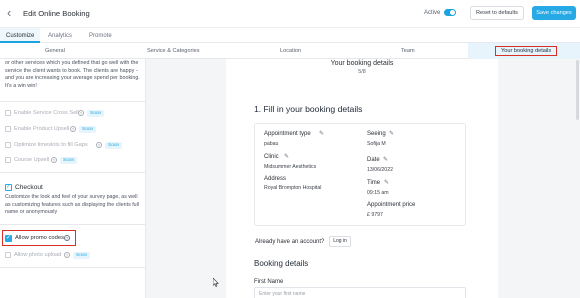  I want to click on page-title: Edit Online Booking, so click(56, 13).